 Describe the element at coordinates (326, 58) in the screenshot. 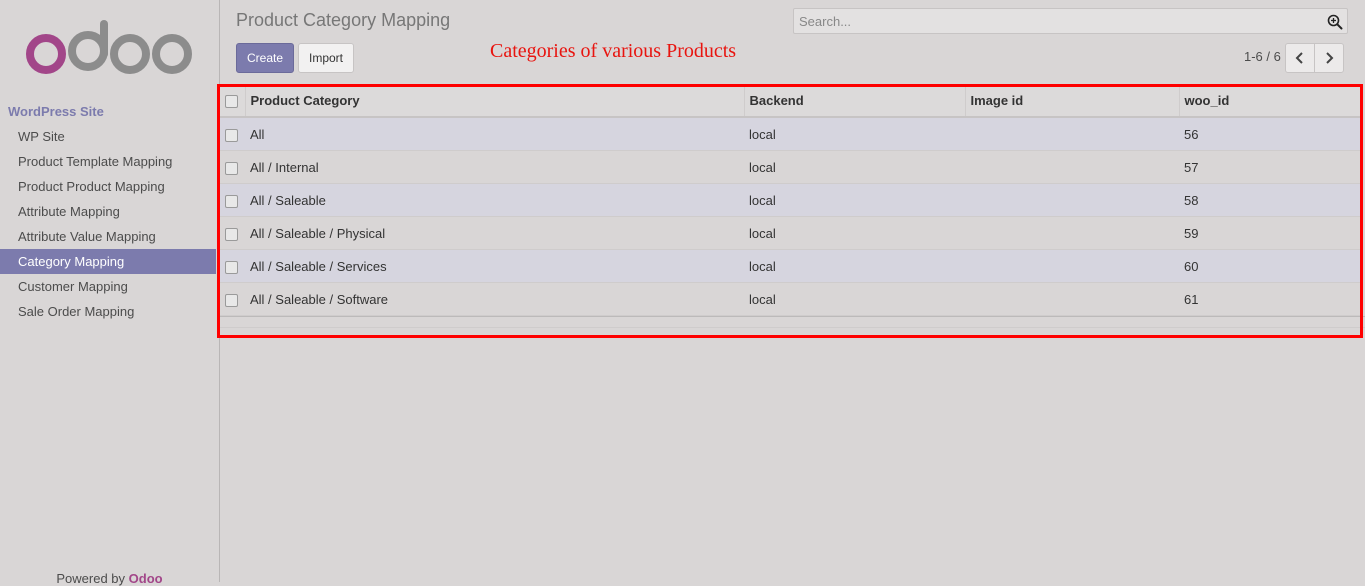

I see `import-button: Import` at that location.